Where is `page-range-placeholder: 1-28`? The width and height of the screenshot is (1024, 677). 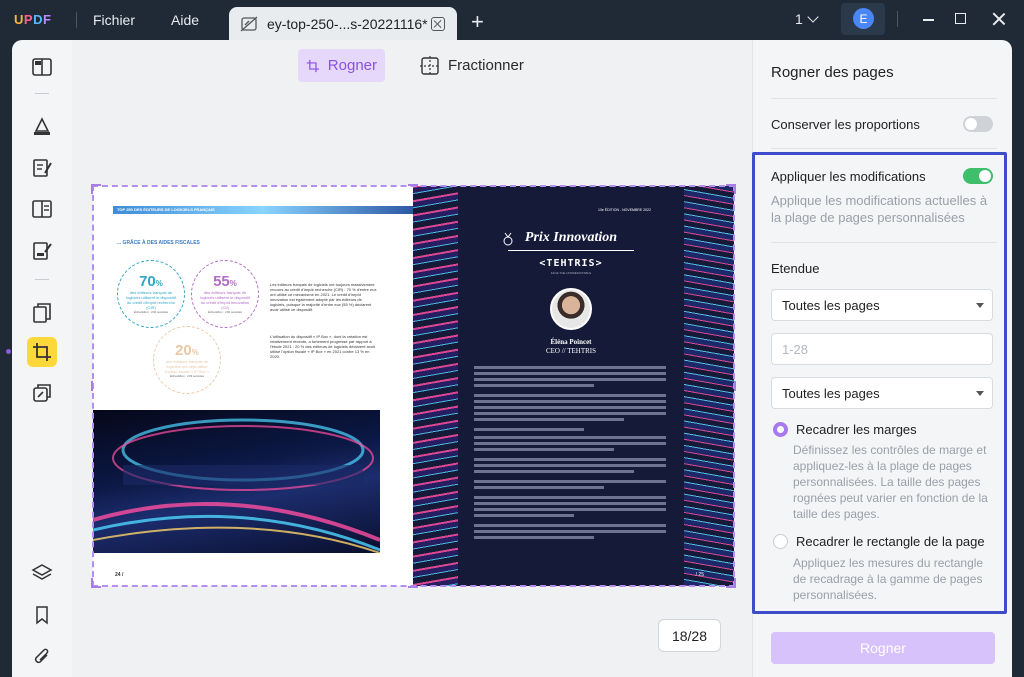 page-range-placeholder: 1-28 is located at coordinates (795, 349).